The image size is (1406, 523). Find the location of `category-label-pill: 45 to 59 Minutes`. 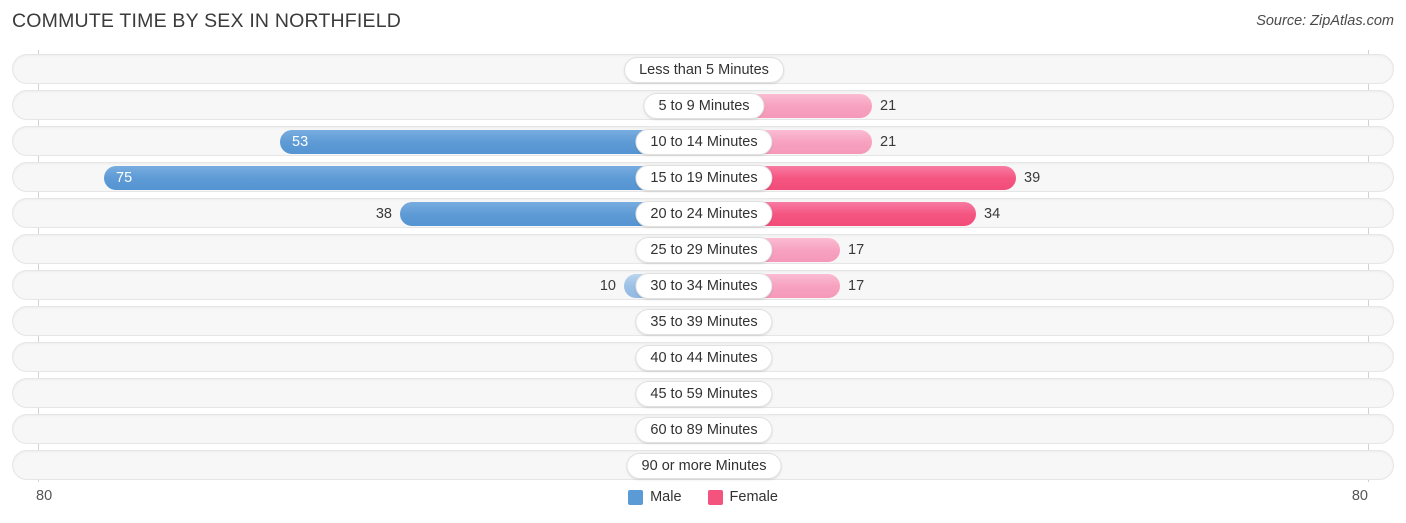

category-label-pill: 45 to 59 Minutes is located at coordinates (704, 394).